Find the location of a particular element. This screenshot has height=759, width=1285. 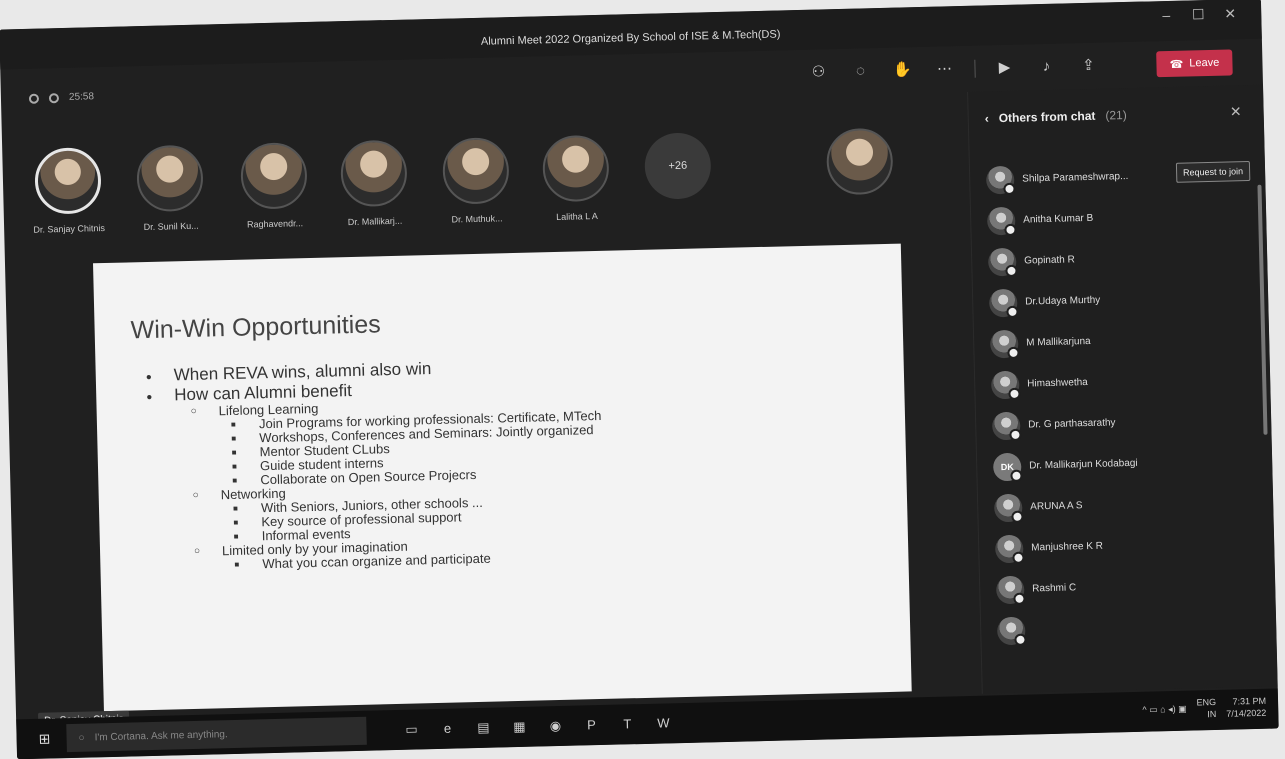

chat-person-row: Rashmi C is located at coordinates (1128, 586).